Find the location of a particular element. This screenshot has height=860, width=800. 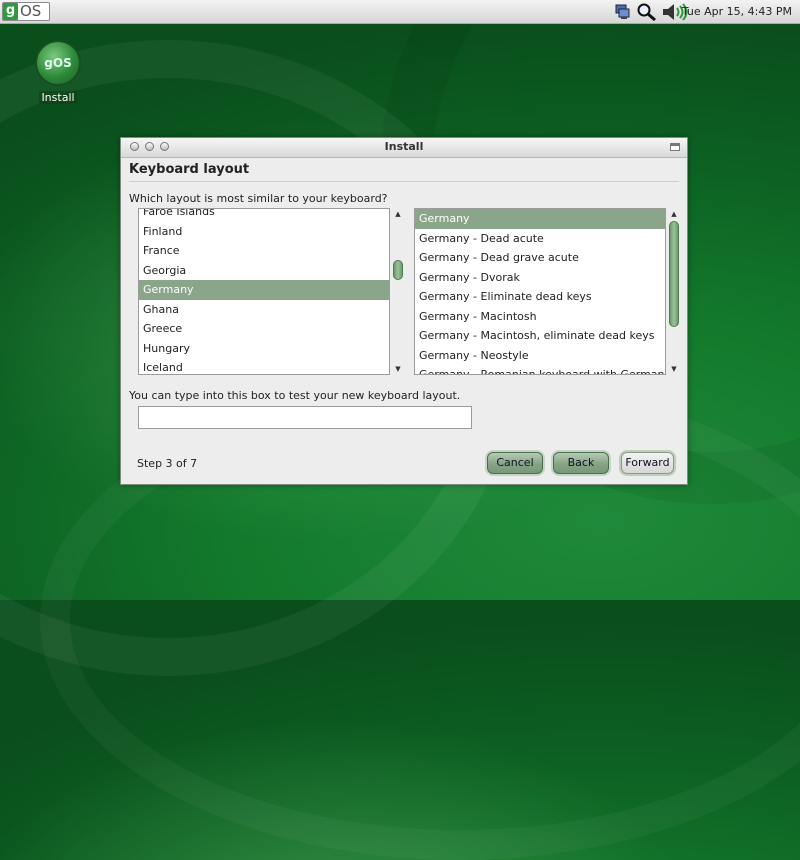

variant-list-item: Germany - Macintosh is located at coordinates (540, 317).